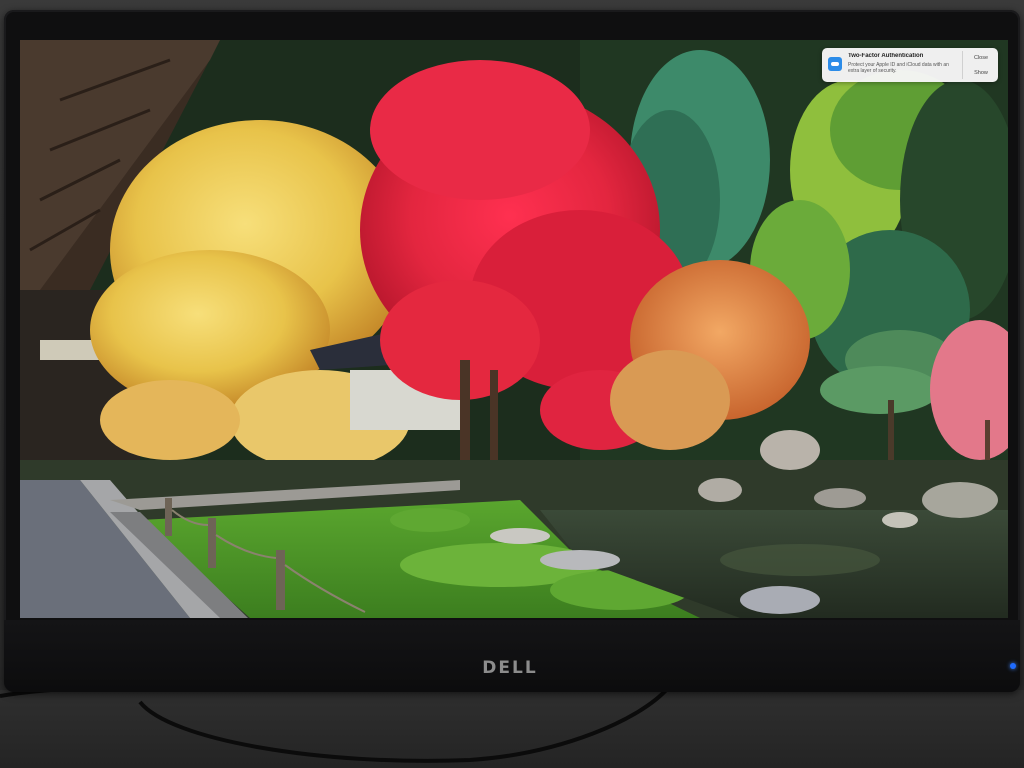 Image resolution: width=1024 pixels, height=768 pixels. What do you see at coordinates (981, 73) in the screenshot?
I see `show-button: Show` at bounding box center [981, 73].